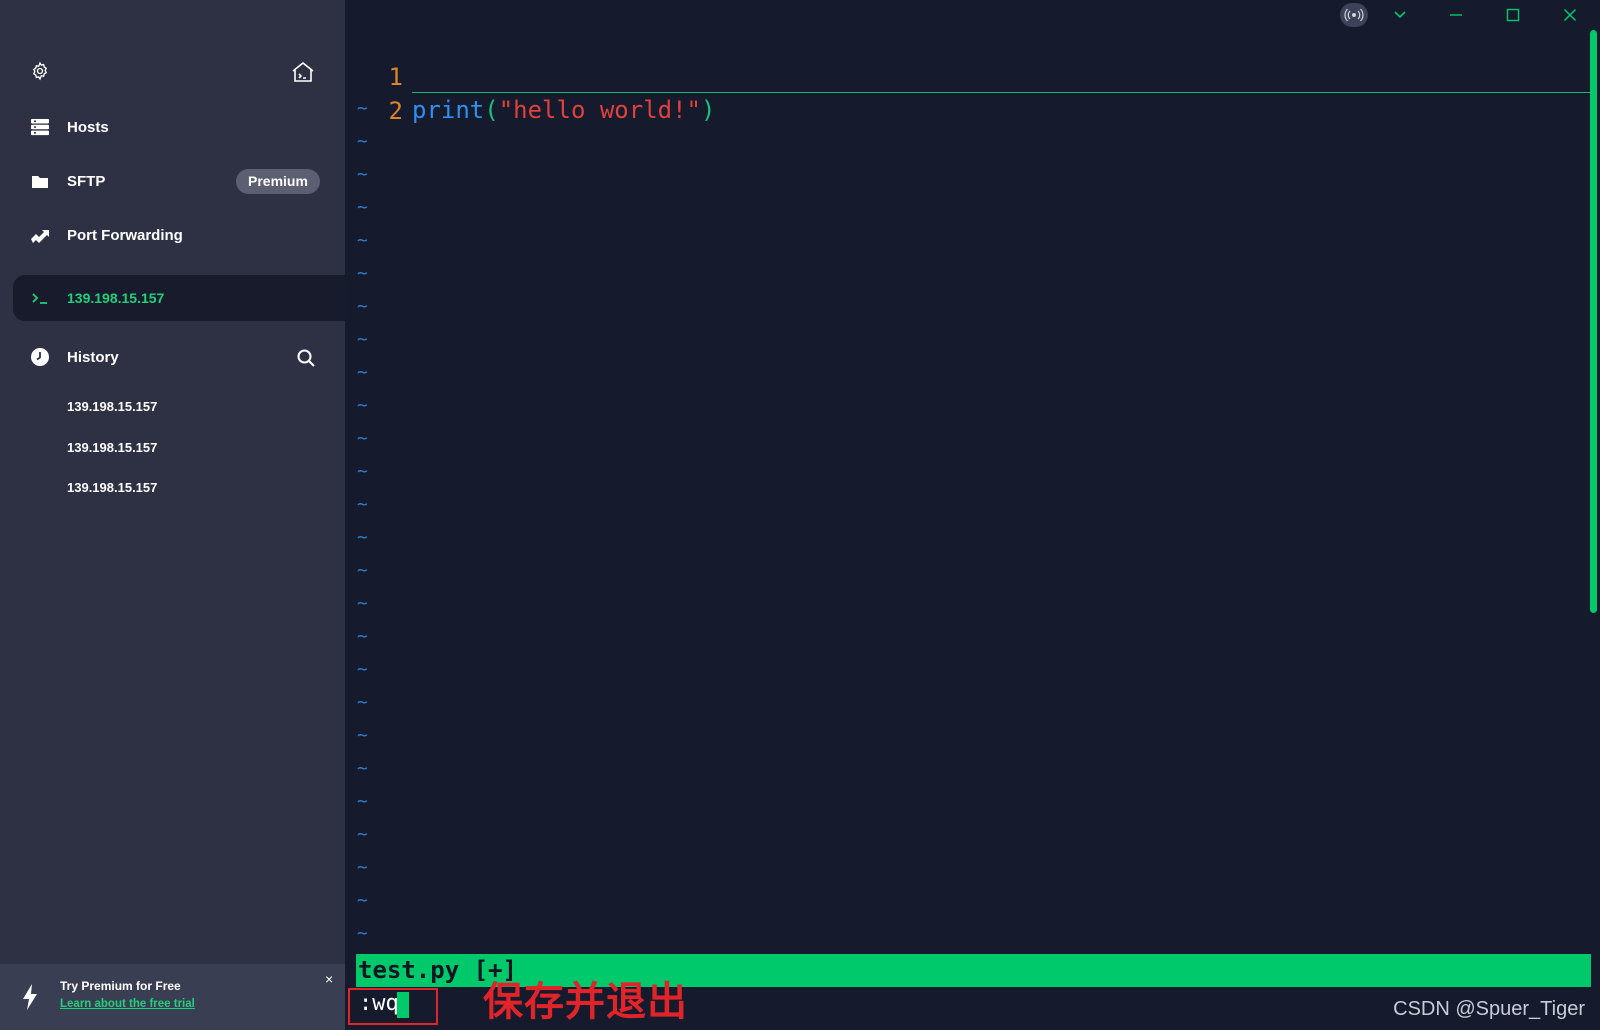 The width and height of the screenshot is (1600, 1030). I want to click on promo-title: Try Premium for Free, so click(120, 986).